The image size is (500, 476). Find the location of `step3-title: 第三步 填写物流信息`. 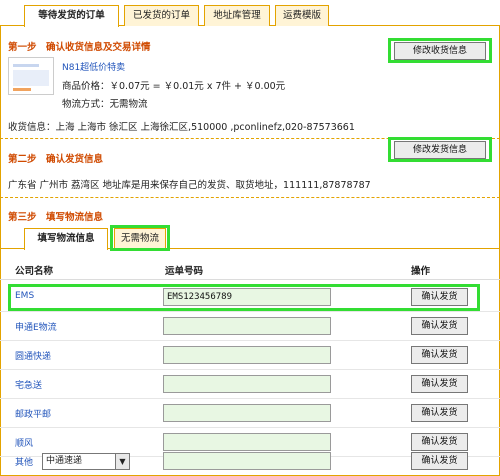

step3-title: 第三步 填写物流信息 is located at coordinates (56, 217).